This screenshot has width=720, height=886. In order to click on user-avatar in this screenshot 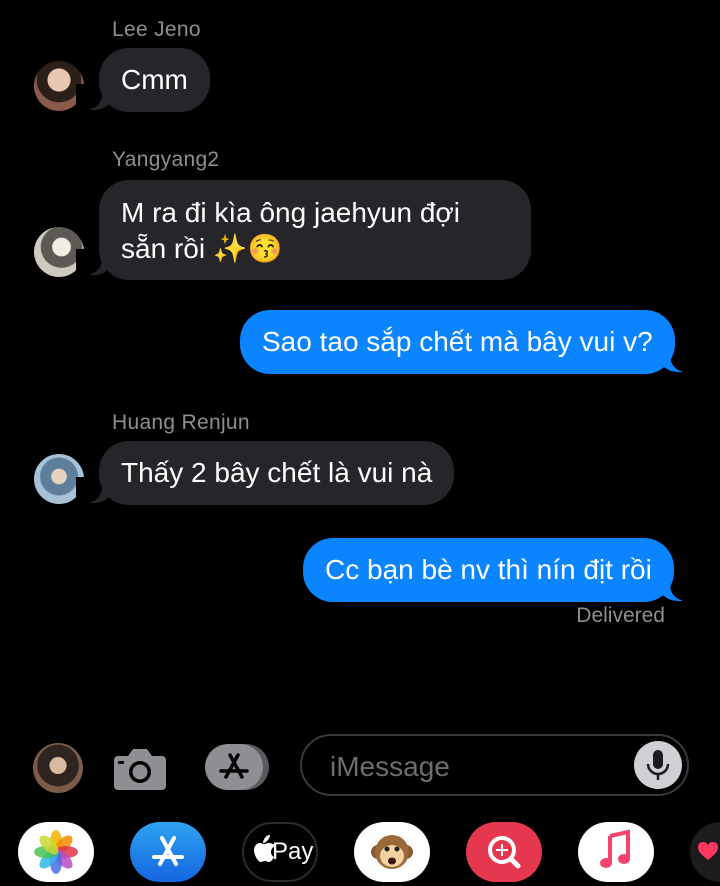, I will do `click(58, 768)`.